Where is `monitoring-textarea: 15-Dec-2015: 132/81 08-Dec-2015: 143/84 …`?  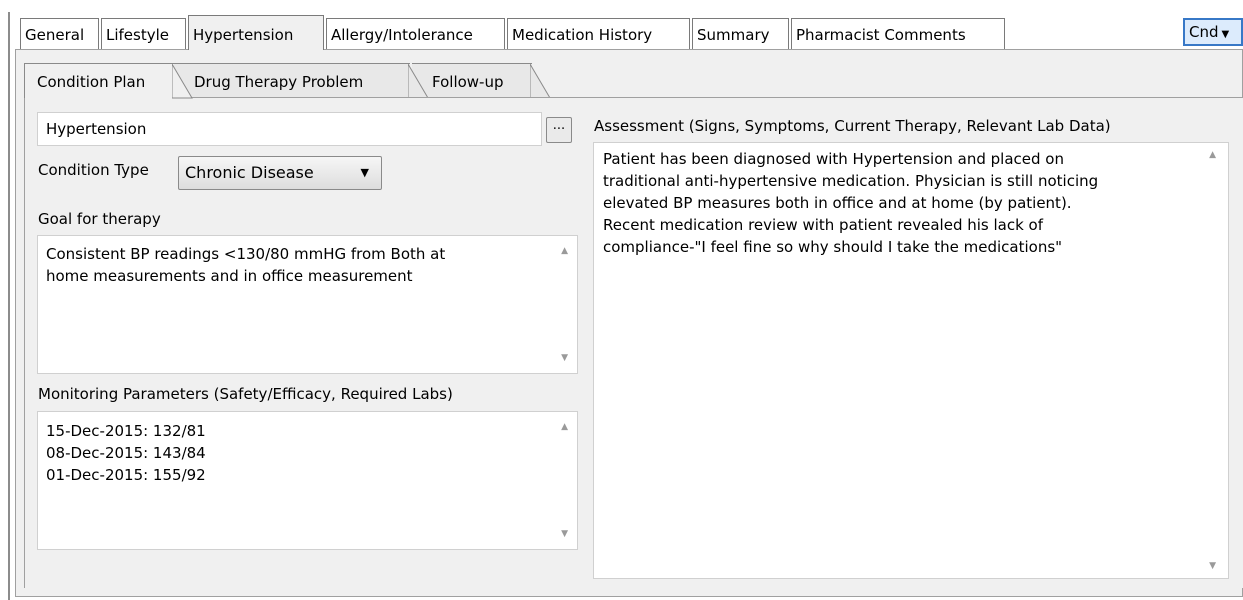 monitoring-textarea: 15-Dec-2015: 132/81 08-Dec-2015: 143/84 … is located at coordinates (307, 480).